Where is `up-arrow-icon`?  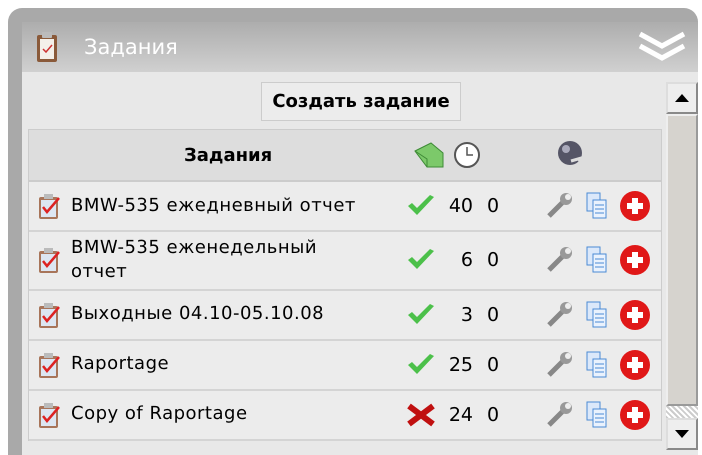 up-arrow-icon is located at coordinates (682, 98).